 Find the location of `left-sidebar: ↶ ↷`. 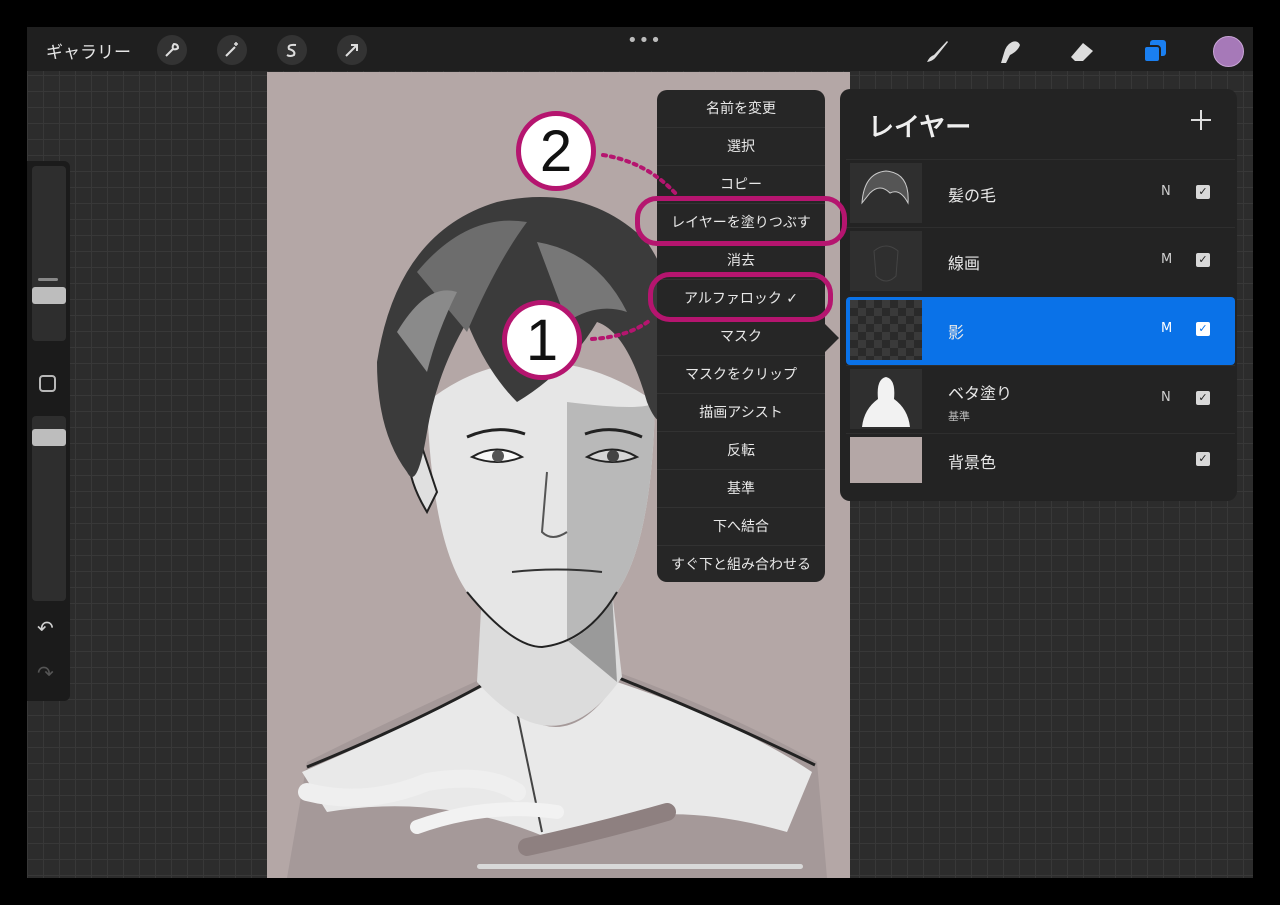

left-sidebar: ↶ ↷ is located at coordinates (48, 431).